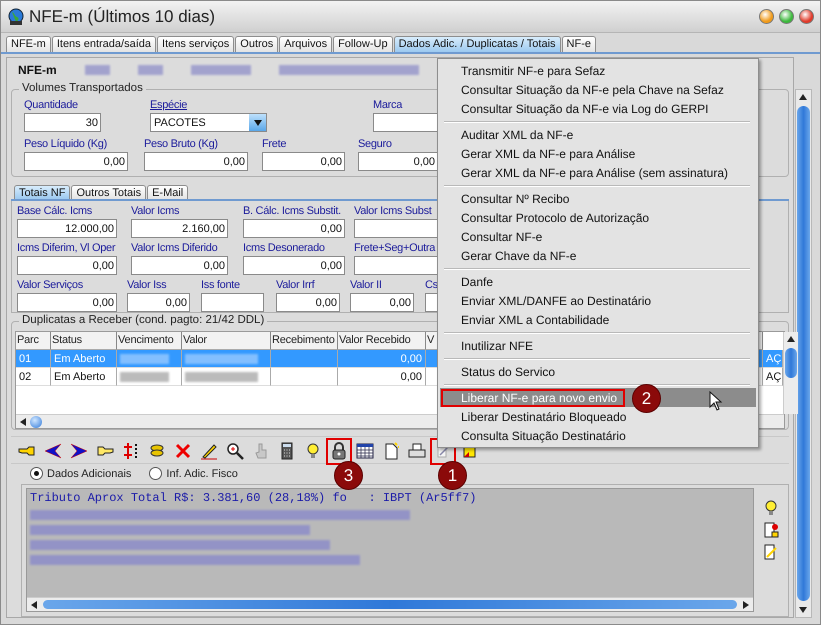  I want to click on notes-text: : IBPT (Ar5ff7), so click(422, 498).